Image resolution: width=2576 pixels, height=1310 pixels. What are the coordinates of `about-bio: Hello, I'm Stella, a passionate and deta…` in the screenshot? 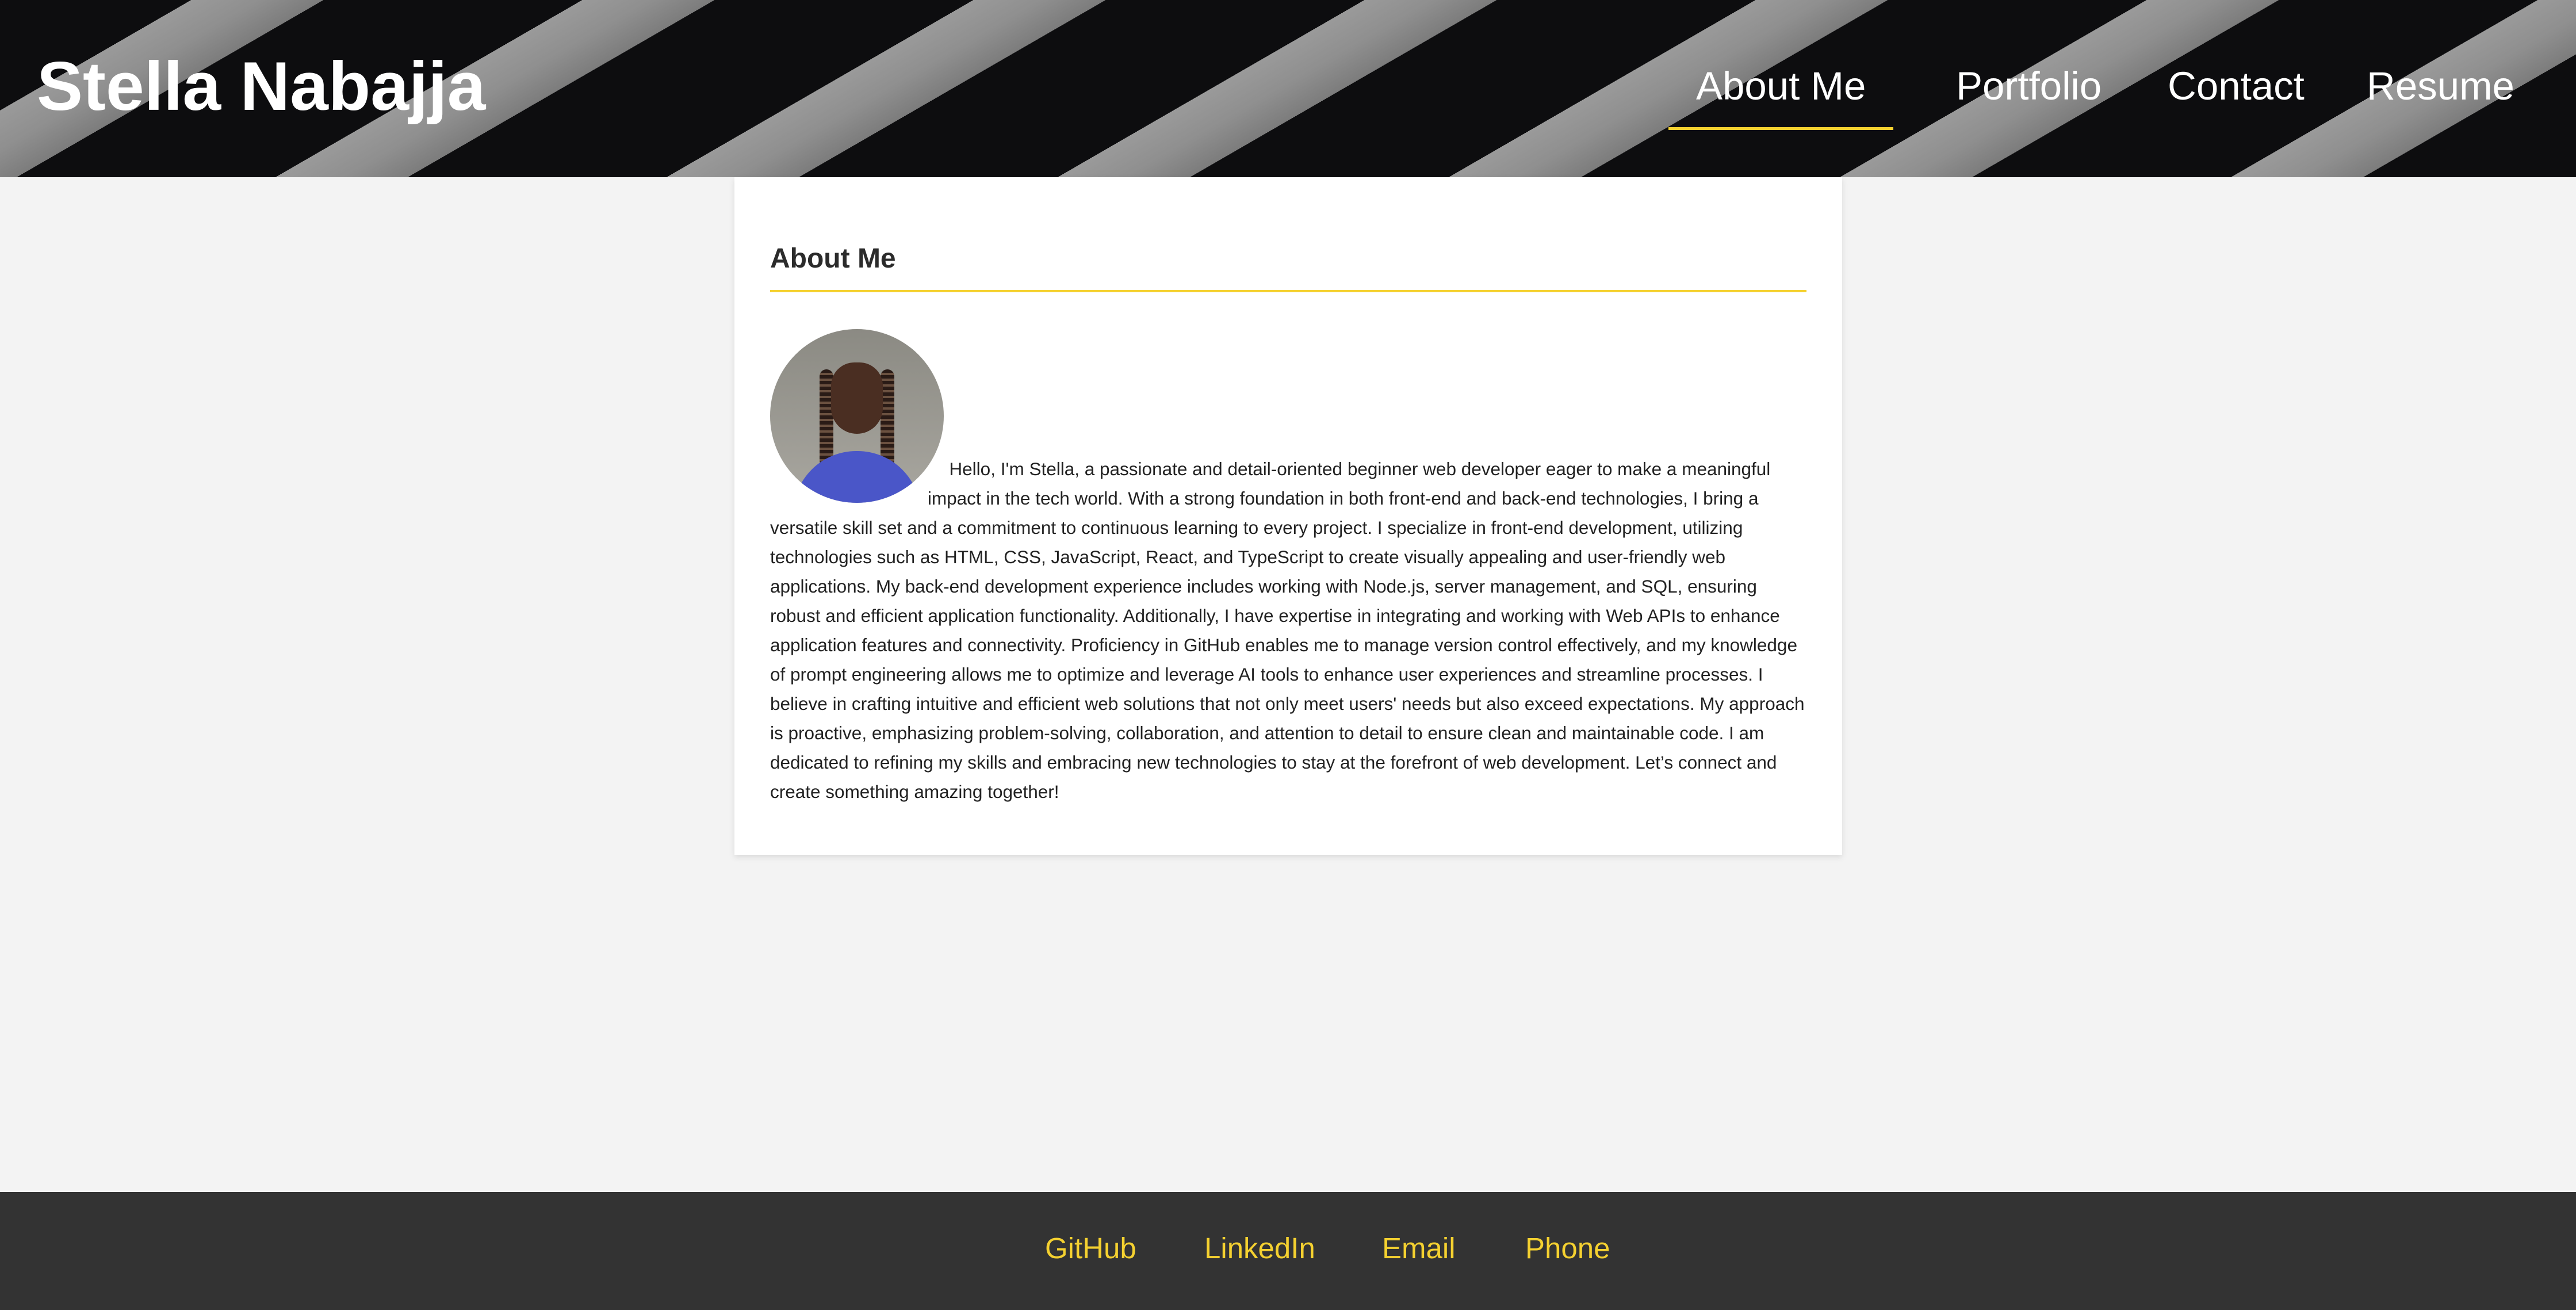 It's located at (1288, 568).